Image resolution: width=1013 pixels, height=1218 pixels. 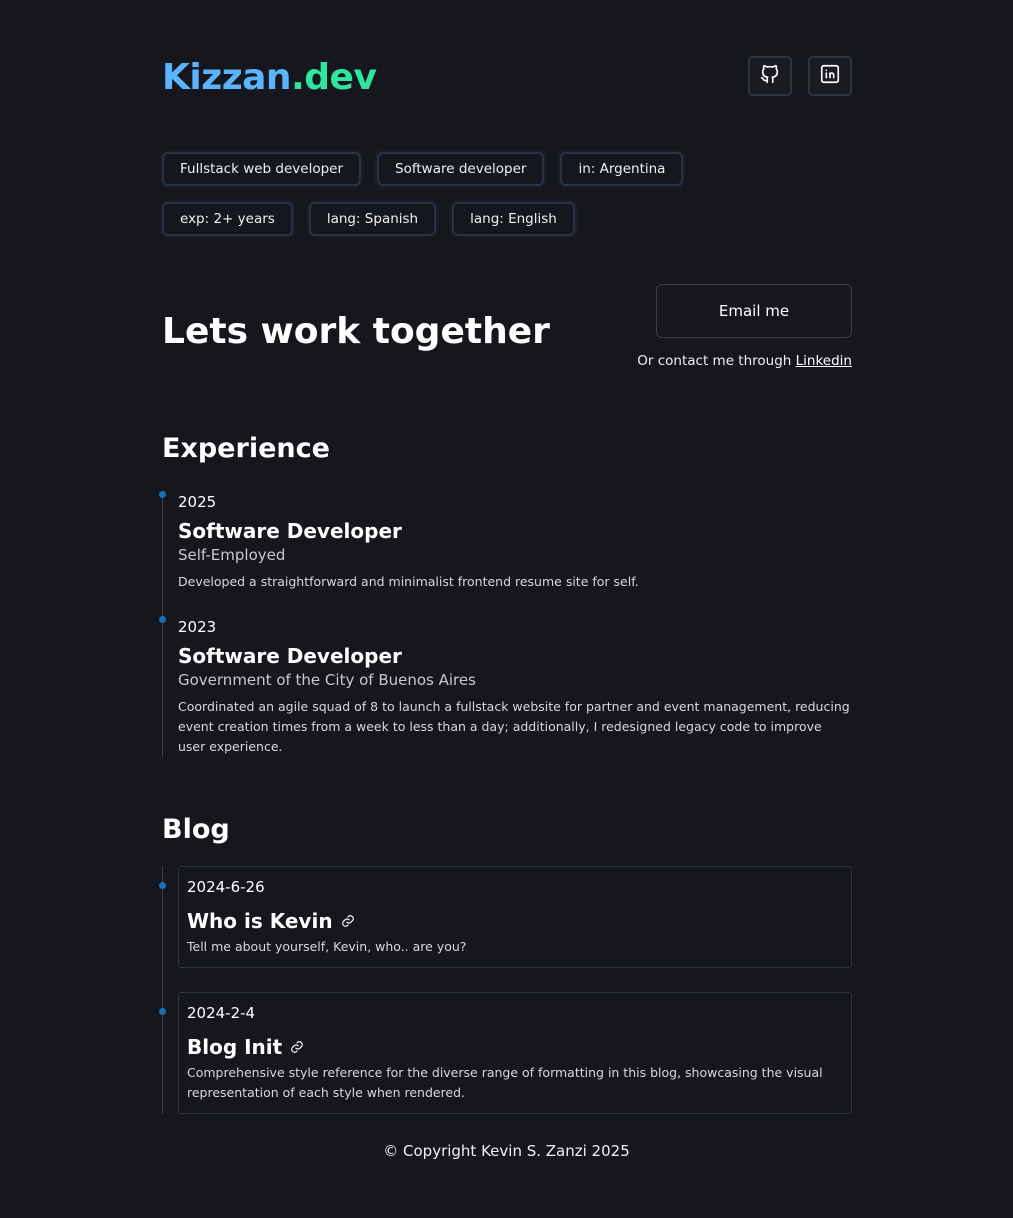 What do you see at coordinates (197, 627) in the screenshot?
I see `experience-year: 2023` at bounding box center [197, 627].